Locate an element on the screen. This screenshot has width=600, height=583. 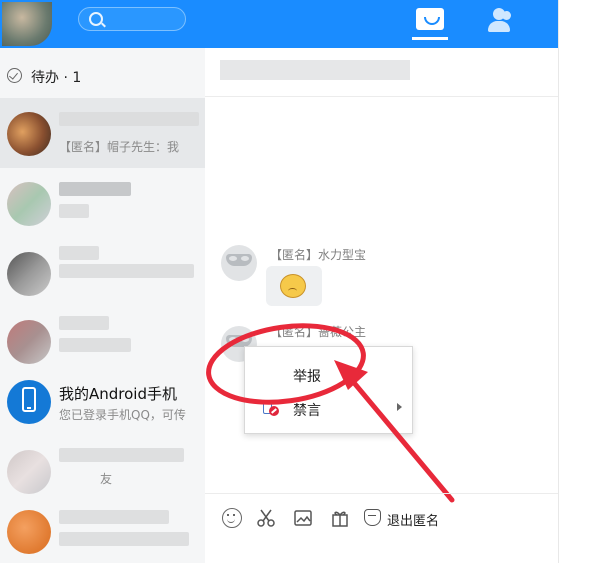
phone-icon is located at coordinates (29, 399).